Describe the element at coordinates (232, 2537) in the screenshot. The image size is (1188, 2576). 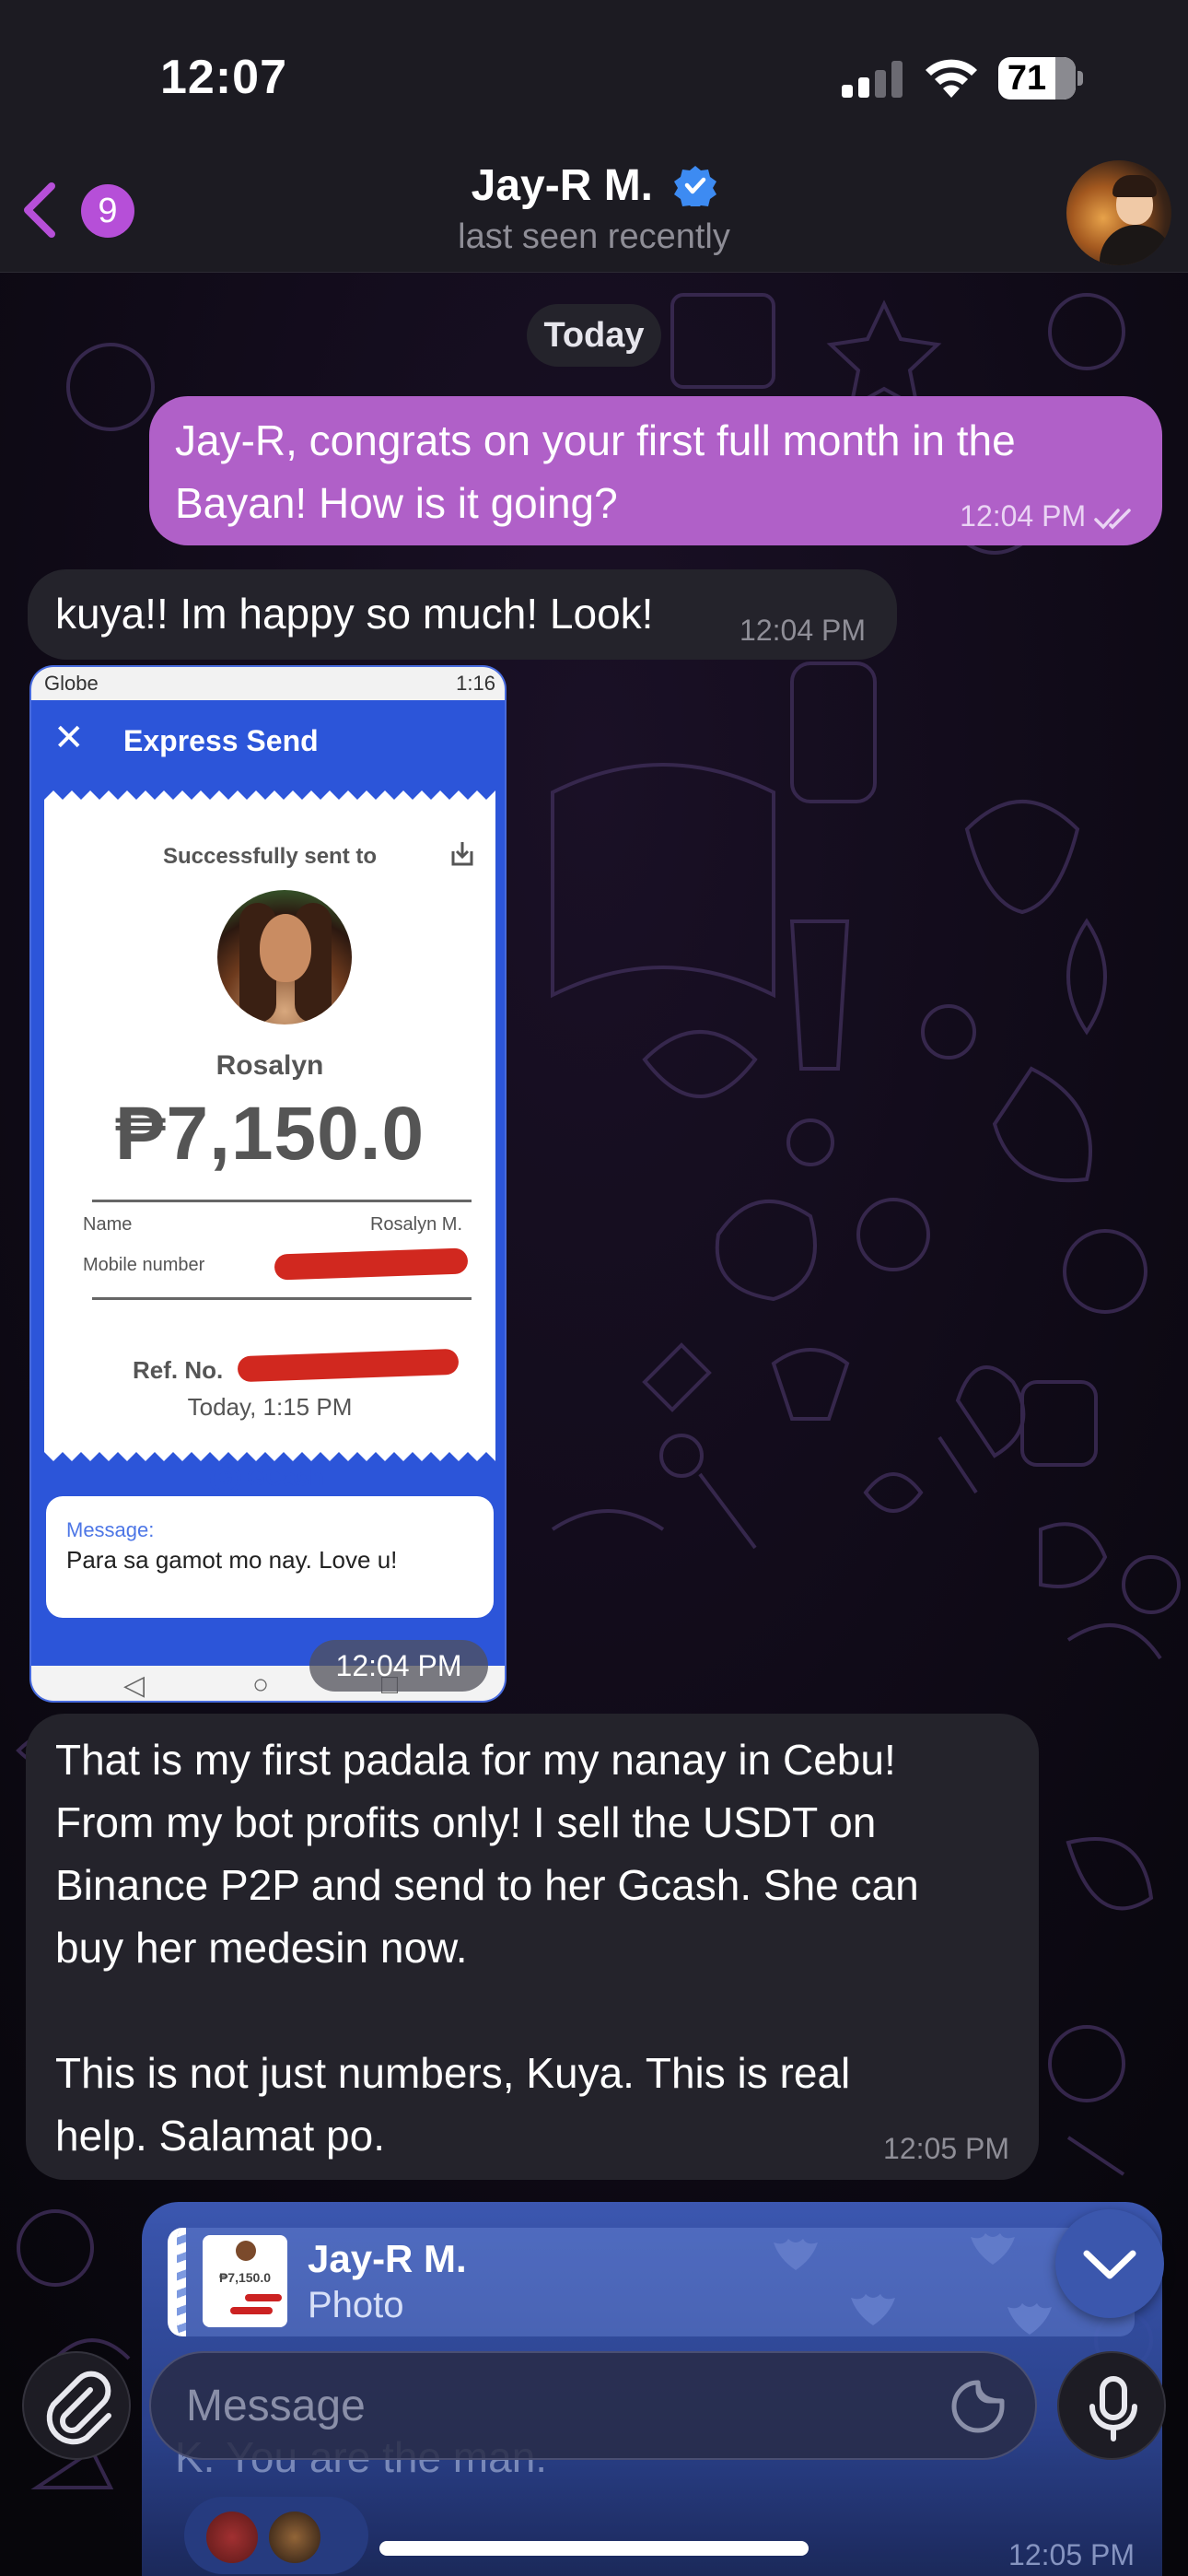
I see `reaction-heart-icon` at that location.